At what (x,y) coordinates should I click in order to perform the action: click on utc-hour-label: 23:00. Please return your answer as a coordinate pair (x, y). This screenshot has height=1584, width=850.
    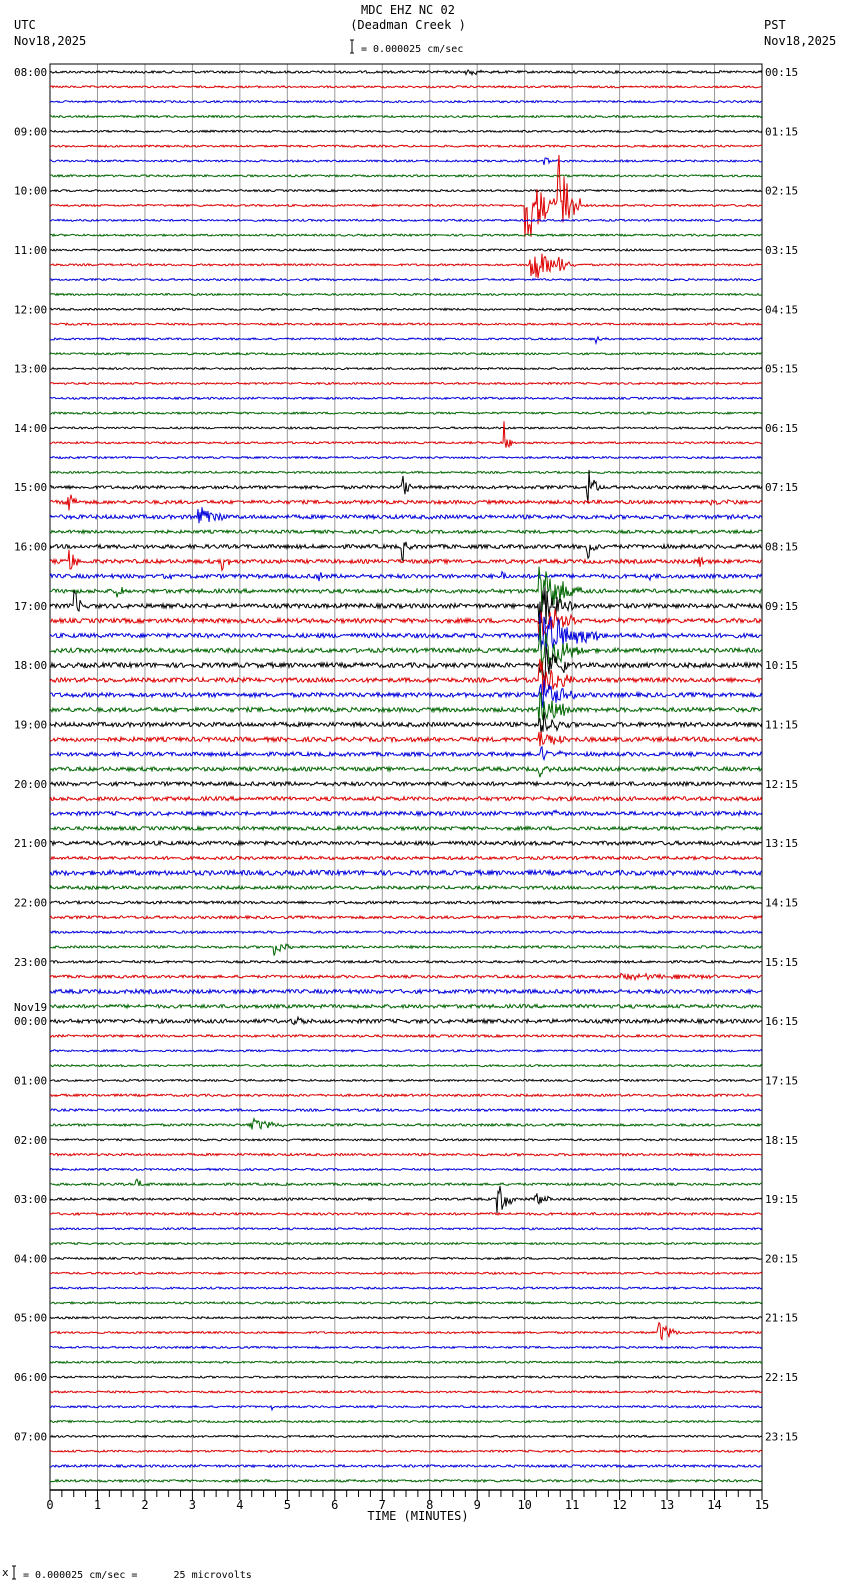
    Looking at the image, I should click on (30, 962).